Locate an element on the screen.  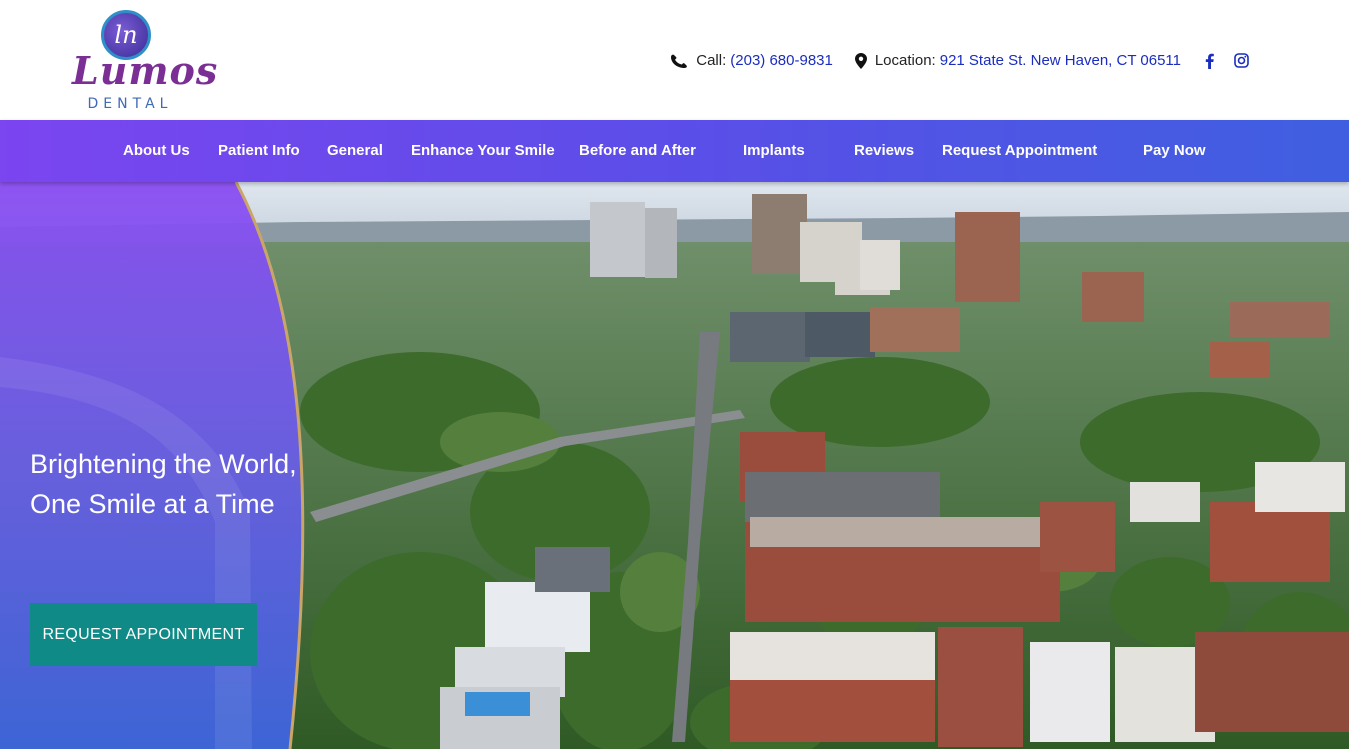
location-label: Location: is located at coordinates (905, 60).